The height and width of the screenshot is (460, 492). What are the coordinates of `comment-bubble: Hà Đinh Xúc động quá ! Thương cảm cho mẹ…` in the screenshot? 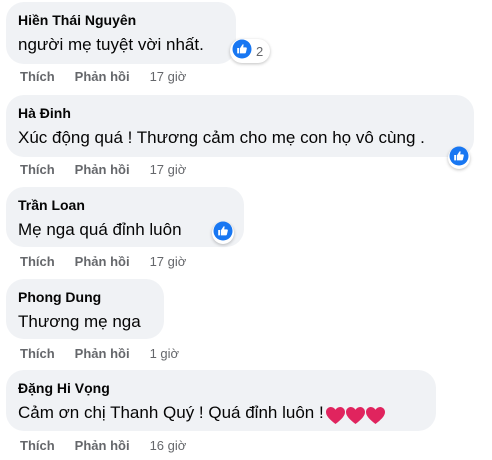 It's located at (240, 126).